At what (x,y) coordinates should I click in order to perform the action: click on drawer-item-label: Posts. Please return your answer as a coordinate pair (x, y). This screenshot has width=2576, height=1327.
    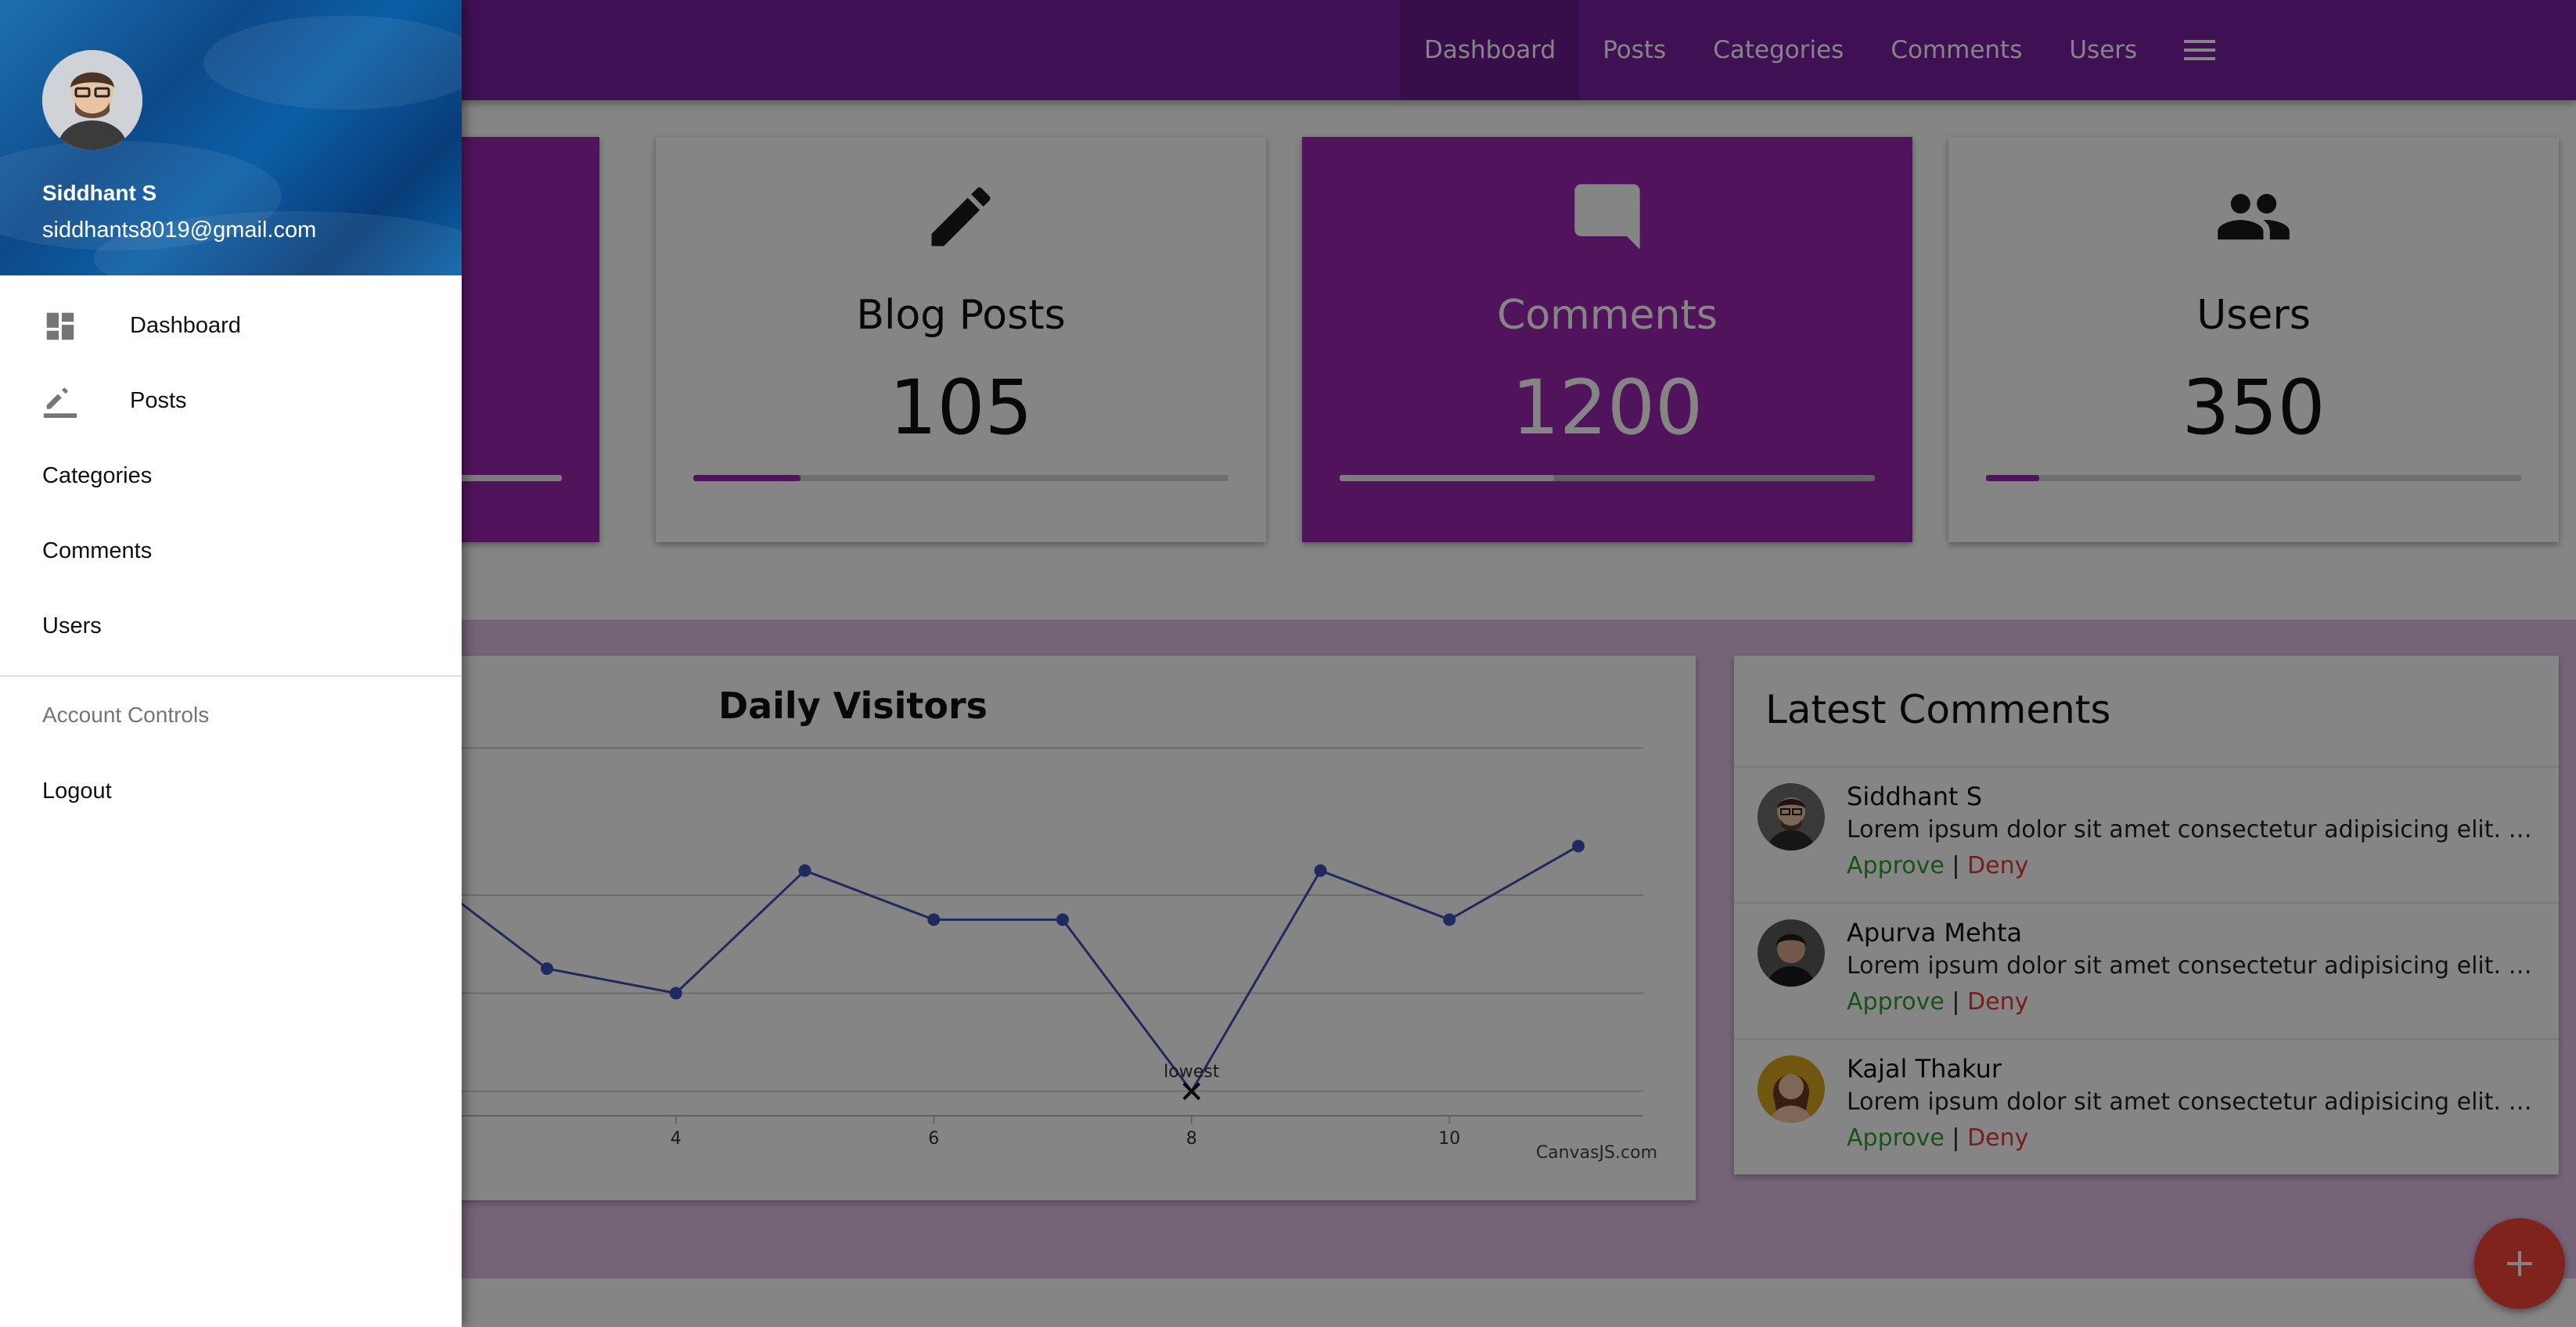
    Looking at the image, I should click on (159, 400).